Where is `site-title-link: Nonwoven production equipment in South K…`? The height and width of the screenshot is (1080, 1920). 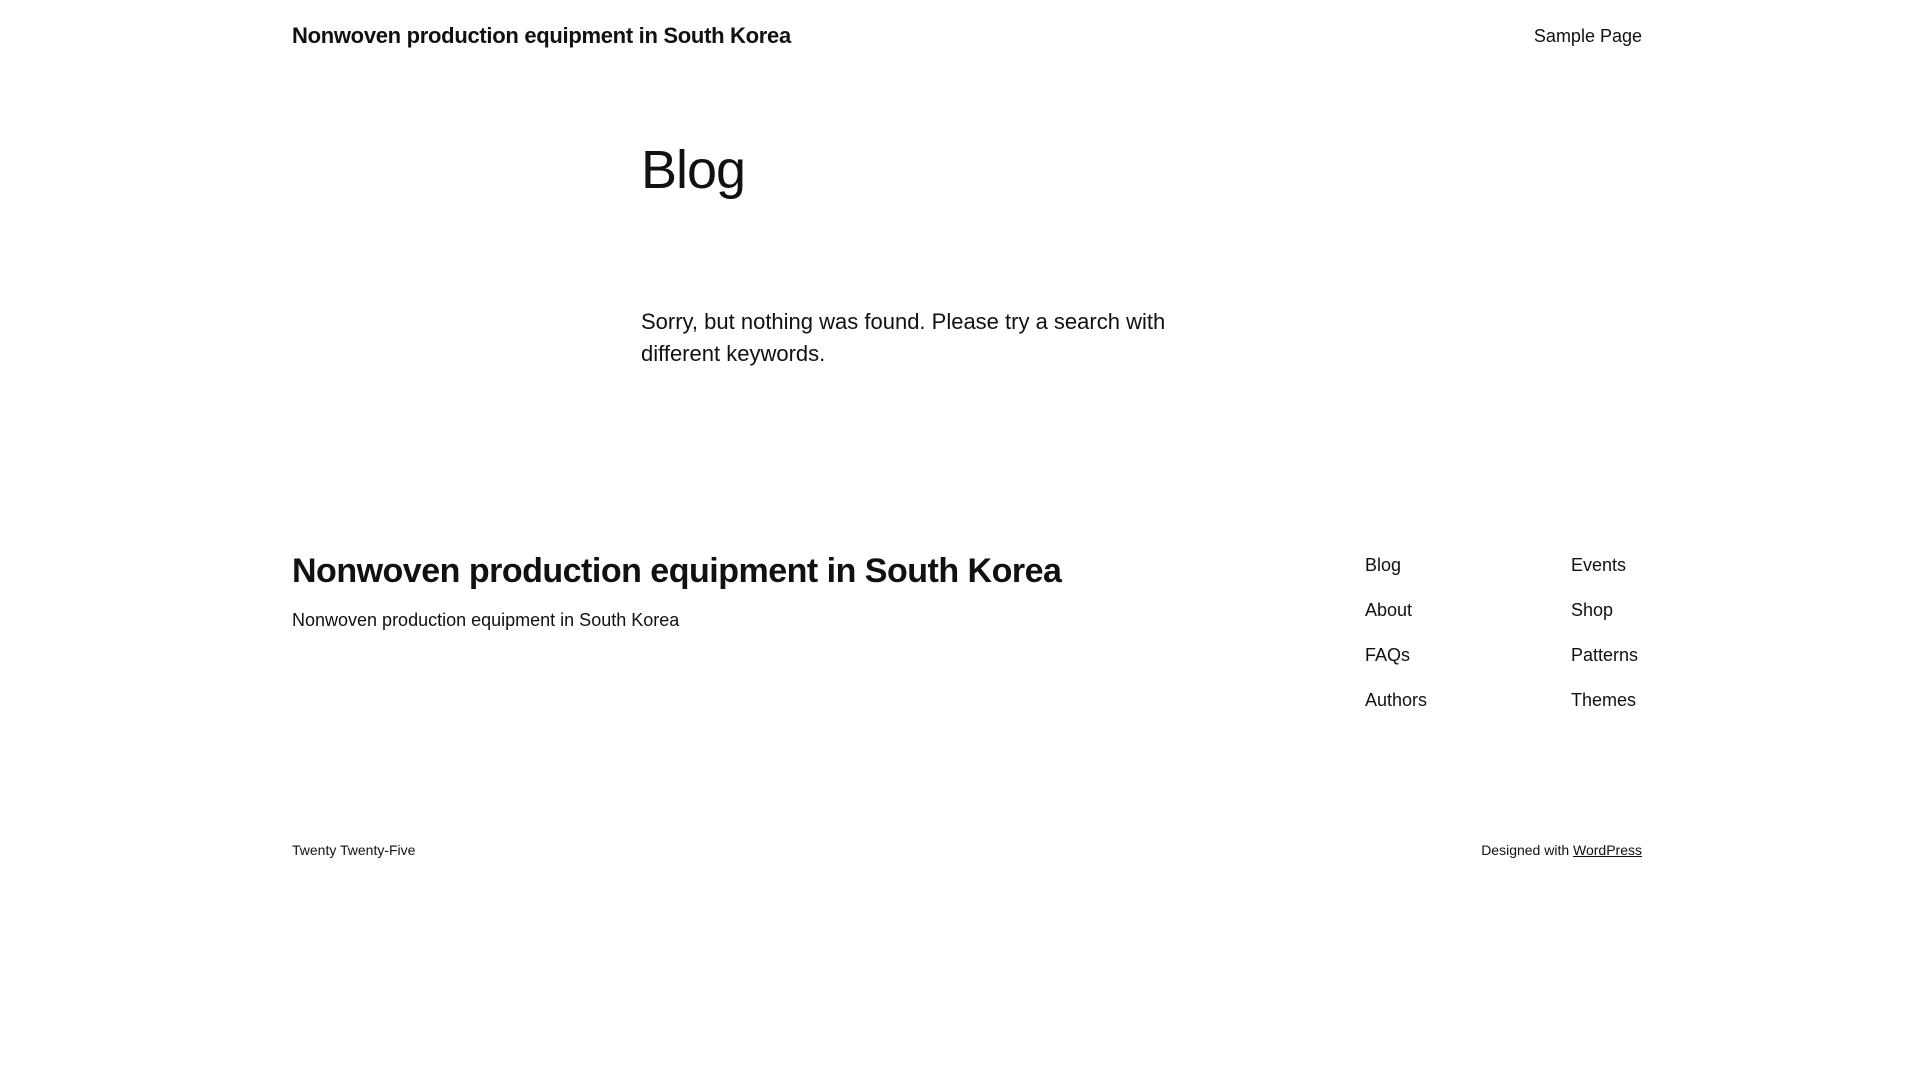 site-title-link: Nonwoven production equipment in South K… is located at coordinates (541, 36).